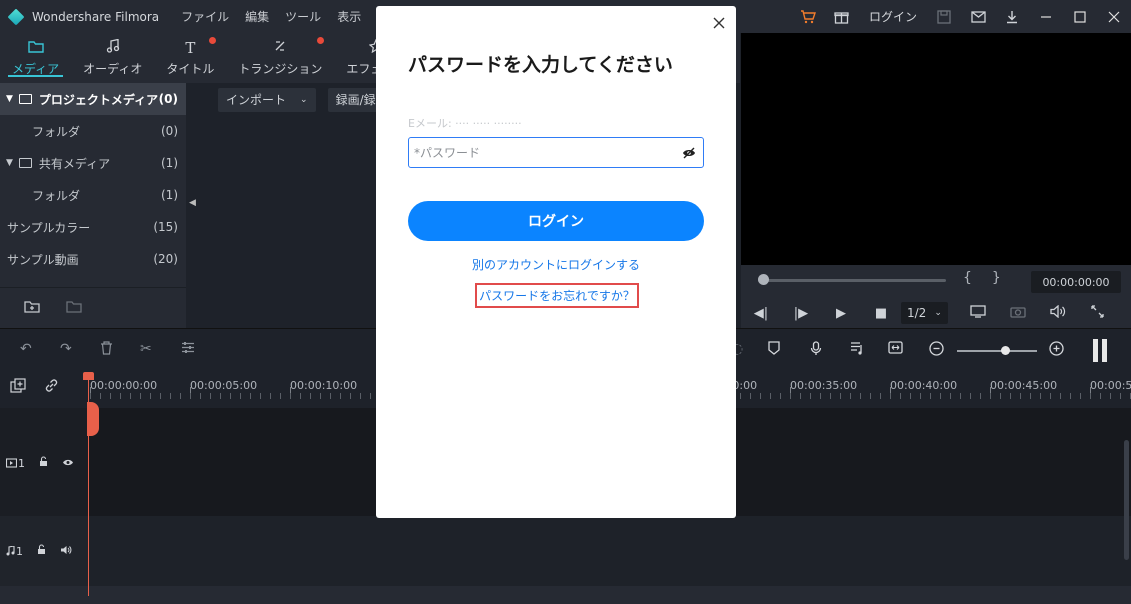 This screenshot has height=604, width=1131. I want to click on zoom-out-icon, so click(936, 350).